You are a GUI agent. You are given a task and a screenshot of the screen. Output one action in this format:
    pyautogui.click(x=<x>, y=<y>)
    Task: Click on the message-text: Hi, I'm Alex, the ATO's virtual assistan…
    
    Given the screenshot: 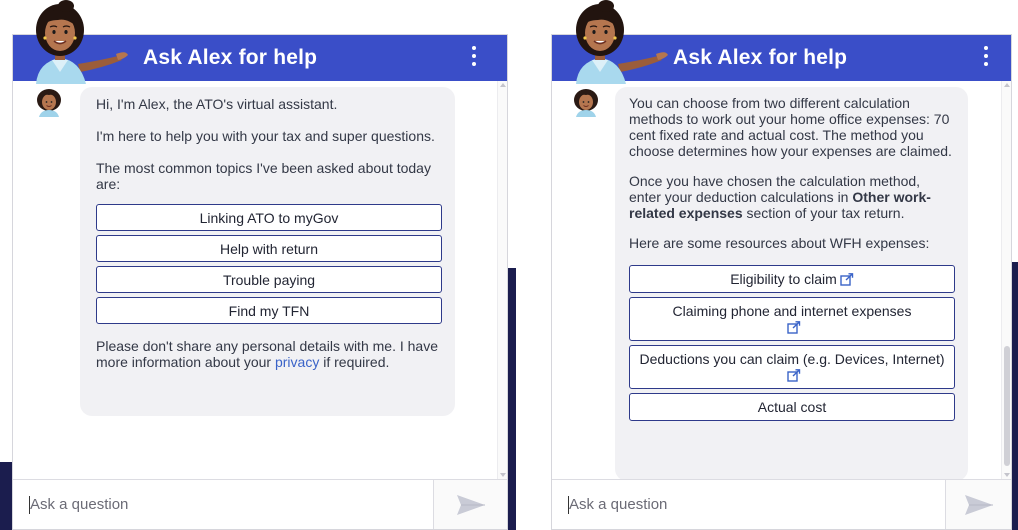 What is the action you would take?
    pyautogui.click(x=217, y=104)
    